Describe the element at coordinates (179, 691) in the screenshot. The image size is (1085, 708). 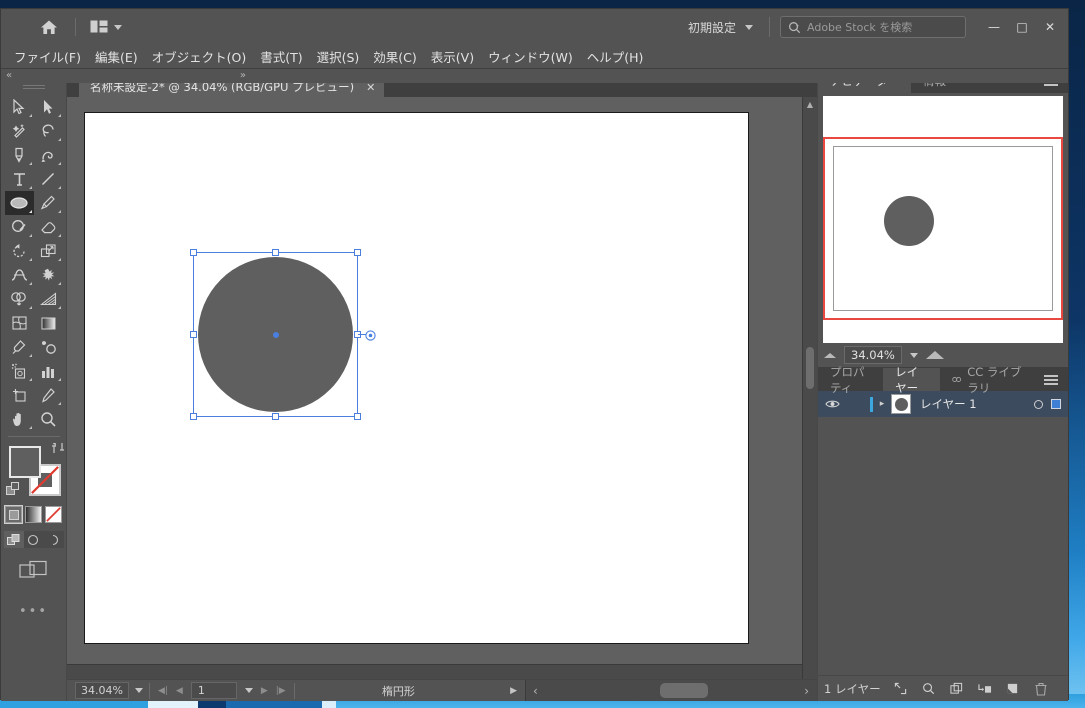
I see `previous-artboard-icon: ◀` at that location.